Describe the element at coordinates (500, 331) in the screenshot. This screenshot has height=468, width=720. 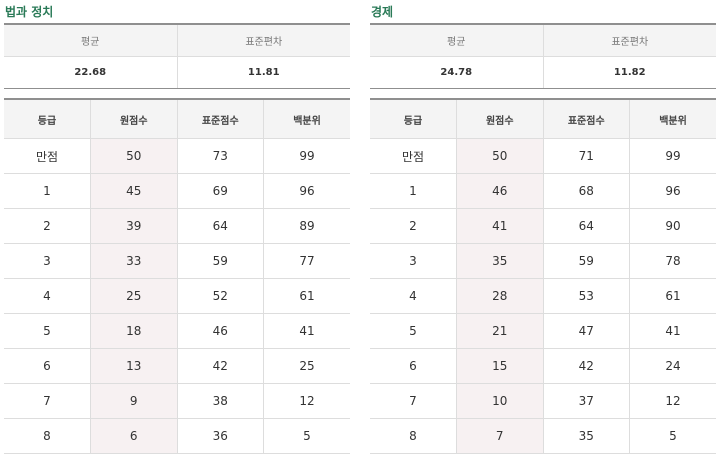
I see `raw-score-cell: 21` at that location.